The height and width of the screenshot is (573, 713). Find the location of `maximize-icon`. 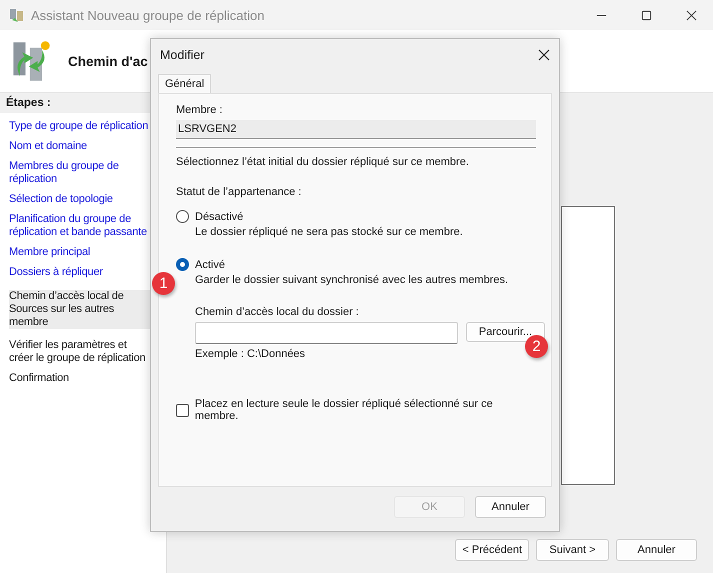

maximize-icon is located at coordinates (646, 15).